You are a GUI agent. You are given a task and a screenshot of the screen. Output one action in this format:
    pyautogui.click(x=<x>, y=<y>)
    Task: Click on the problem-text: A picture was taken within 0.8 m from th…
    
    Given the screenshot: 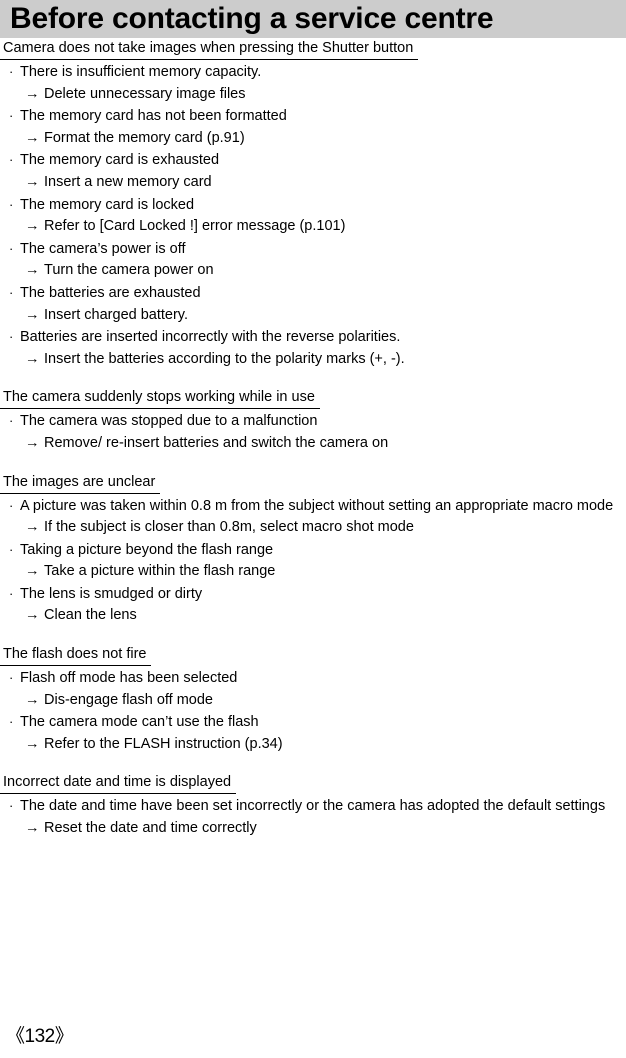 What is the action you would take?
    pyautogui.click(x=317, y=505)
    